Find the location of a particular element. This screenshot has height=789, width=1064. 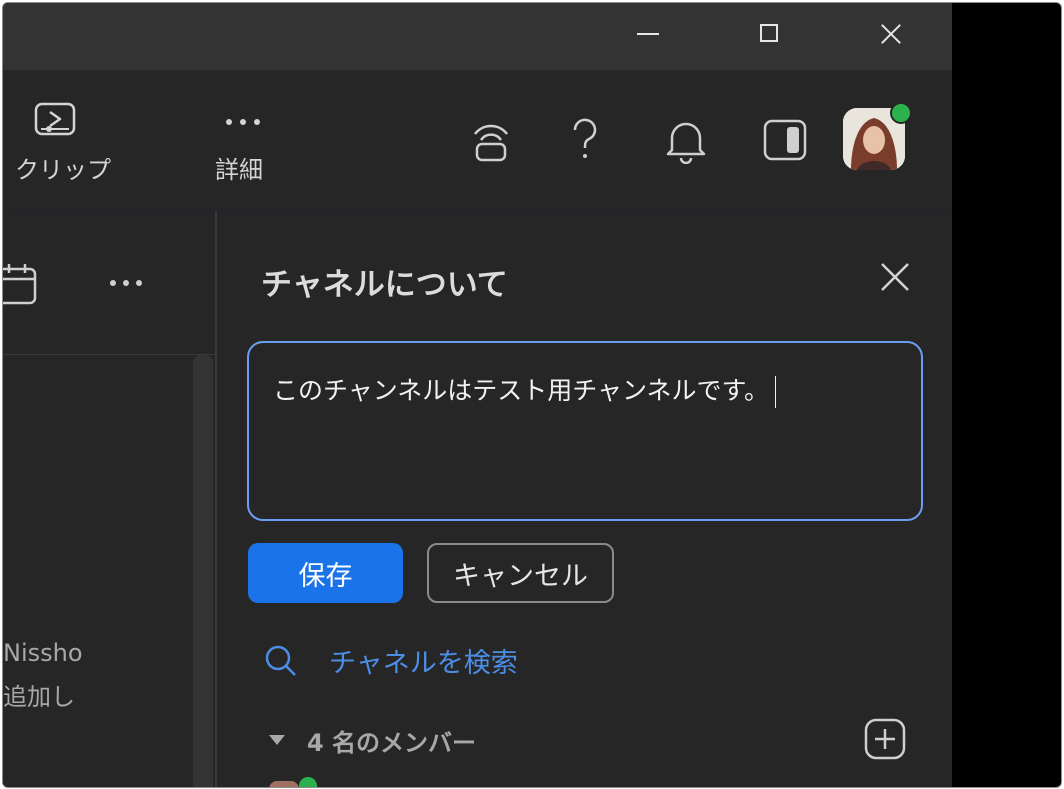

notification-bell-icon is located at coordinates (686, 140).